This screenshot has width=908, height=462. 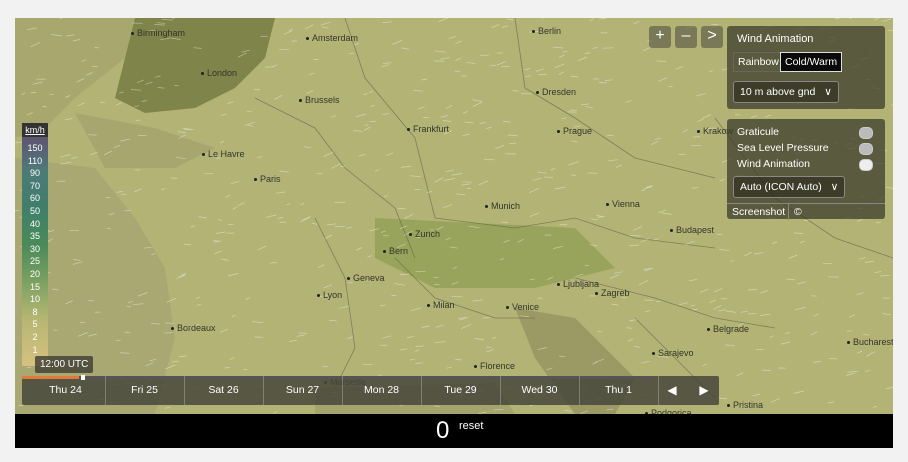 I want to click on day-tab: Wed 30, so click(x=540, y=390).